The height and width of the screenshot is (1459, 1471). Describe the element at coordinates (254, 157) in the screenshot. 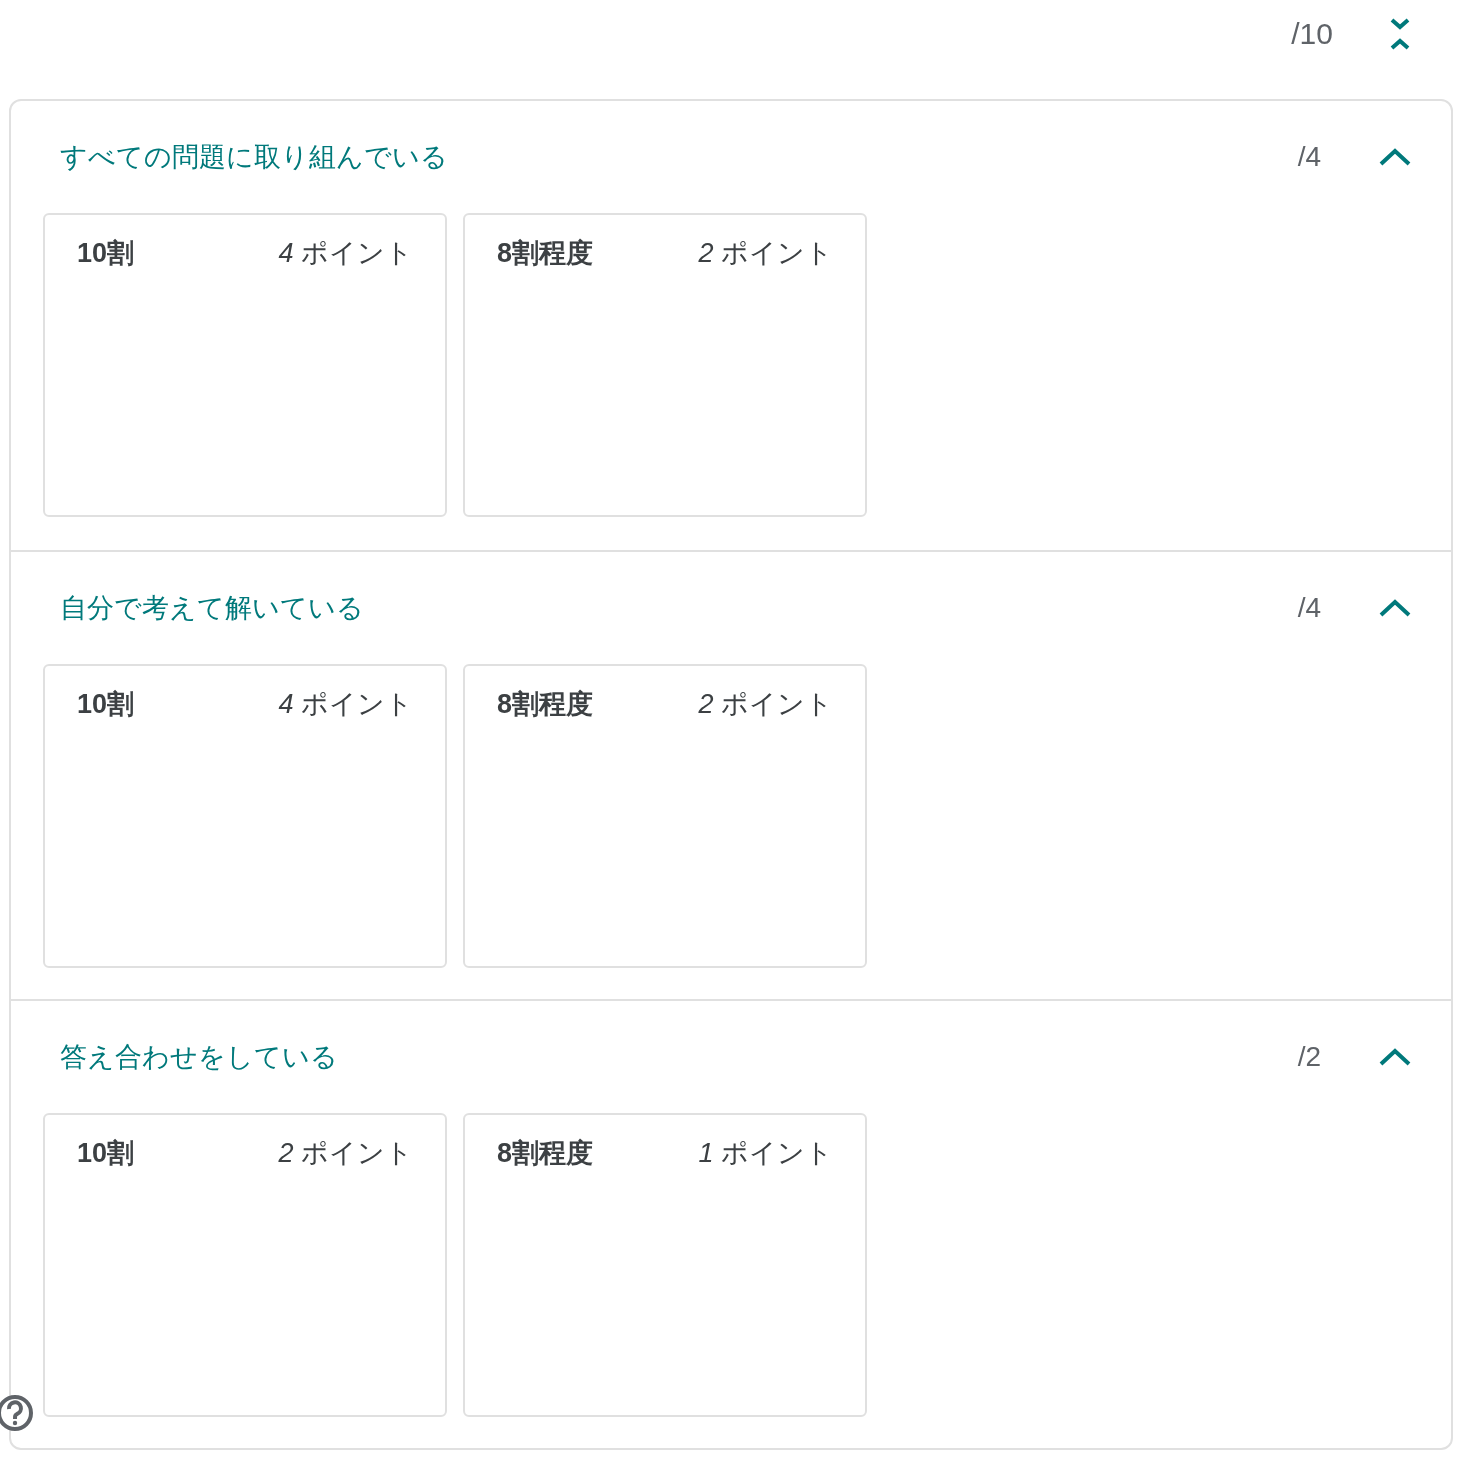

I see `criterion-title: すべての問題に取り組んでいる` at that location.